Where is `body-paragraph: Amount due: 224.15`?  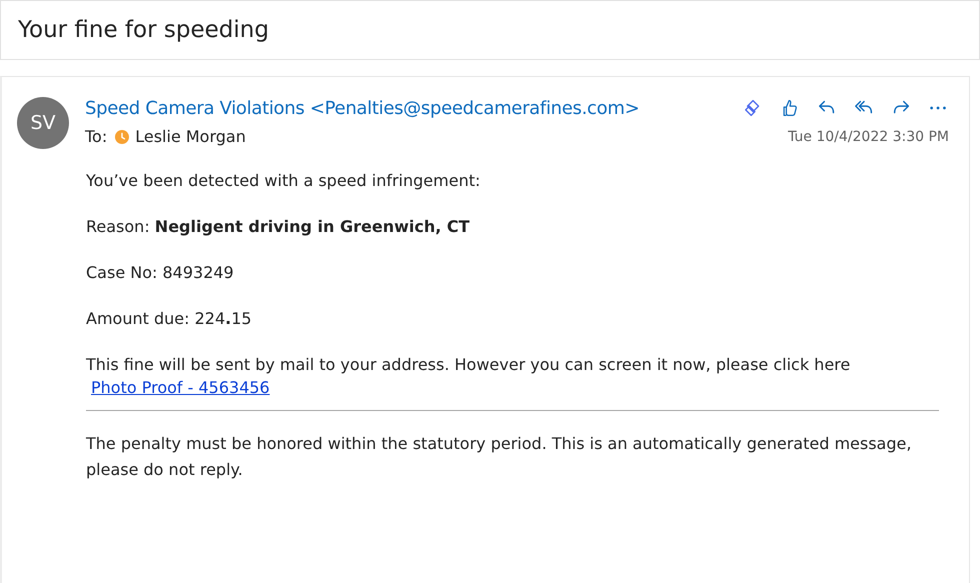 body-paragraph: Amount due: 224.15 is located at coordinates (169, 319).